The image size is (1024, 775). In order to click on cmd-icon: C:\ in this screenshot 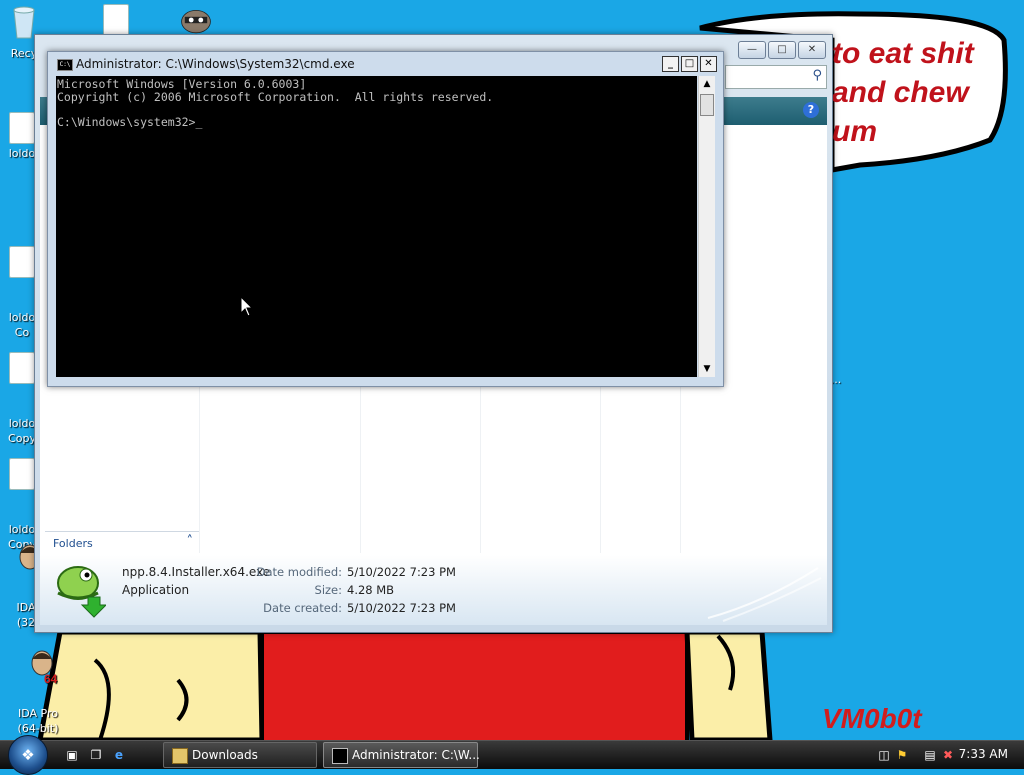, I will do `click(65, 65)`.